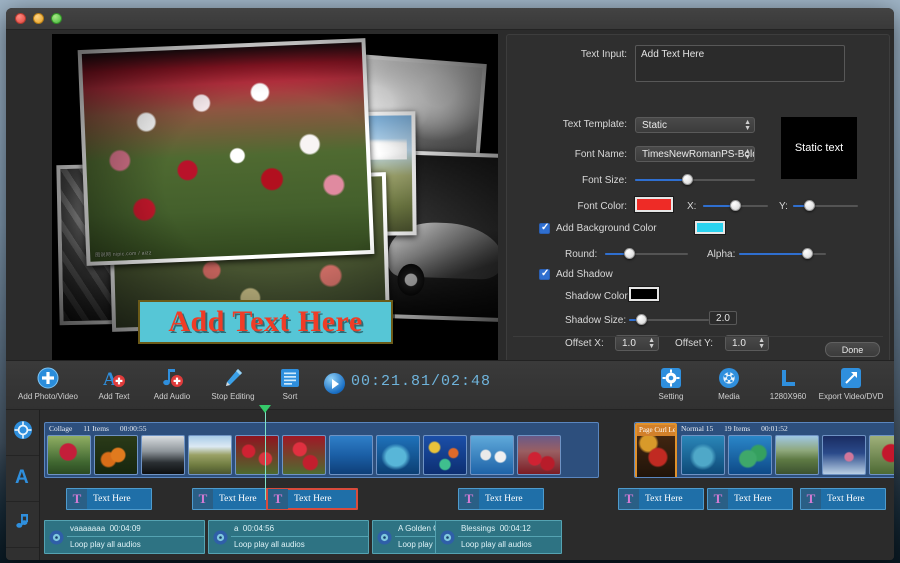 Image resolution: width=900 pixels, height=563 pixels. I want to click on minimize-button, so click(38, 18).